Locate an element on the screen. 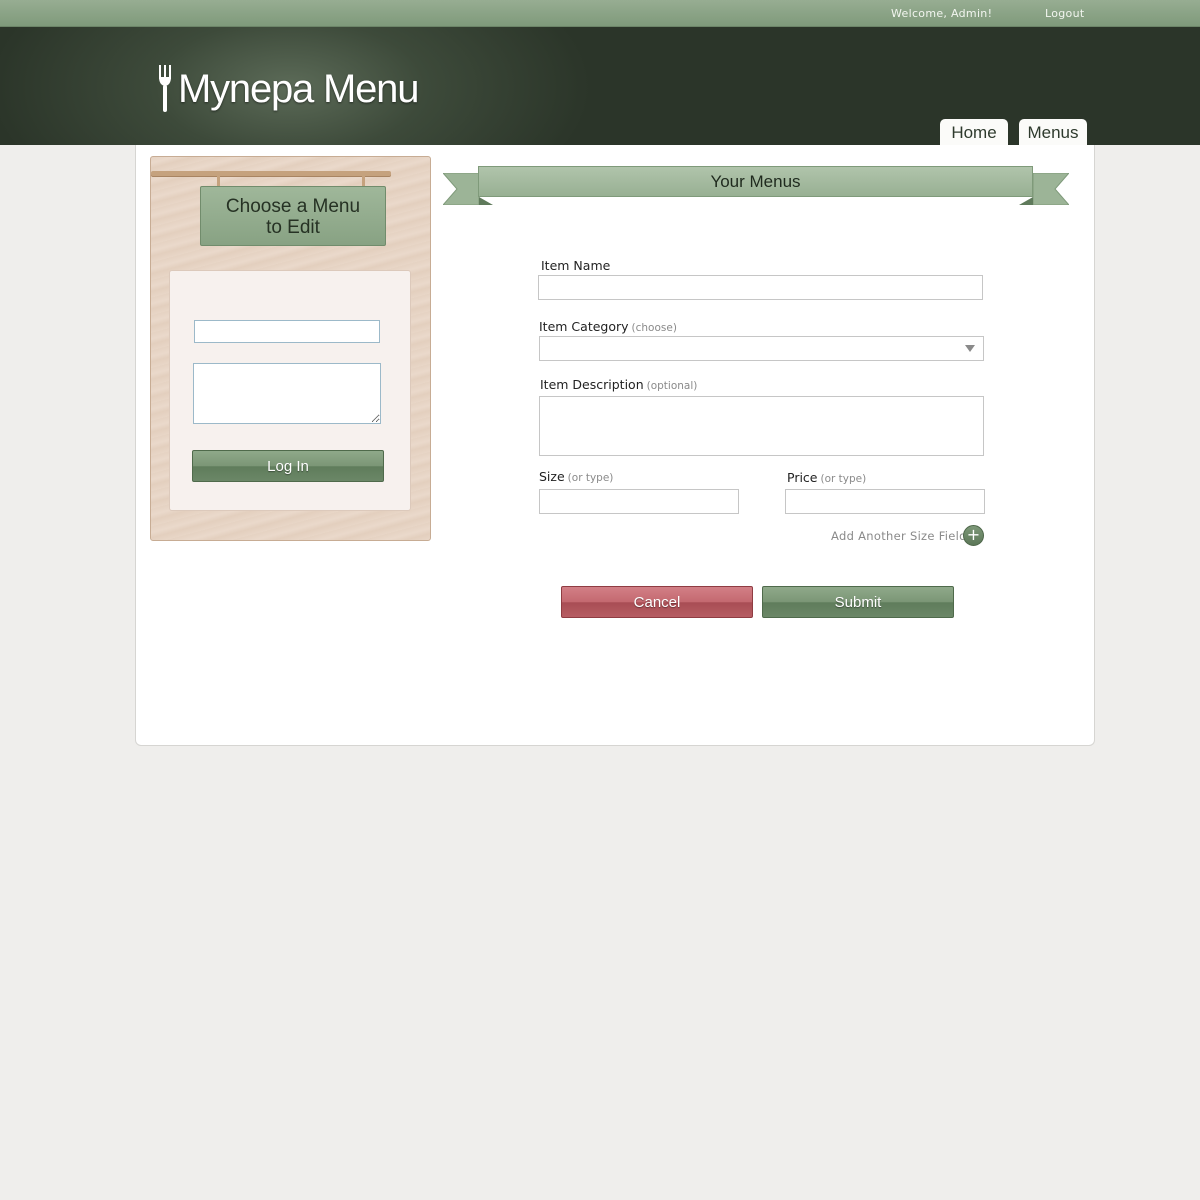  welcome-text: Welcome, Admin! is located at coordinates (942, 13).